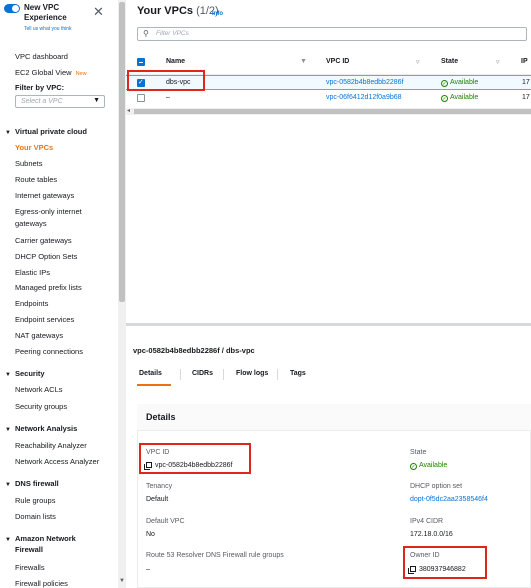  I want to click on filter-by-vpc-label: Filter by VPC:, so click(40, 87).